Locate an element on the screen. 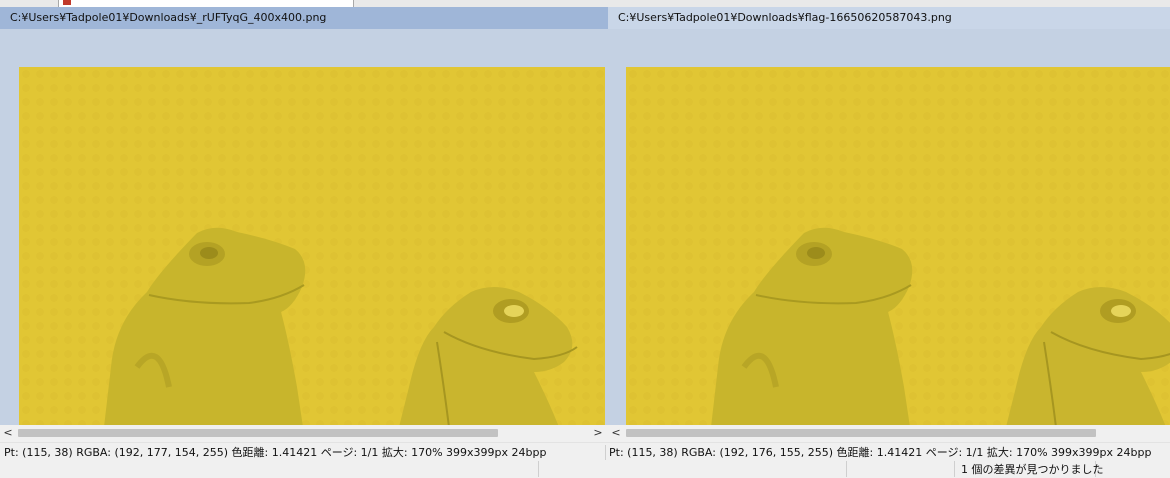 Image resolution: width=1170 pixels, height=478 pixels. left-scroll-thumb is located at coordinates (258, 433).